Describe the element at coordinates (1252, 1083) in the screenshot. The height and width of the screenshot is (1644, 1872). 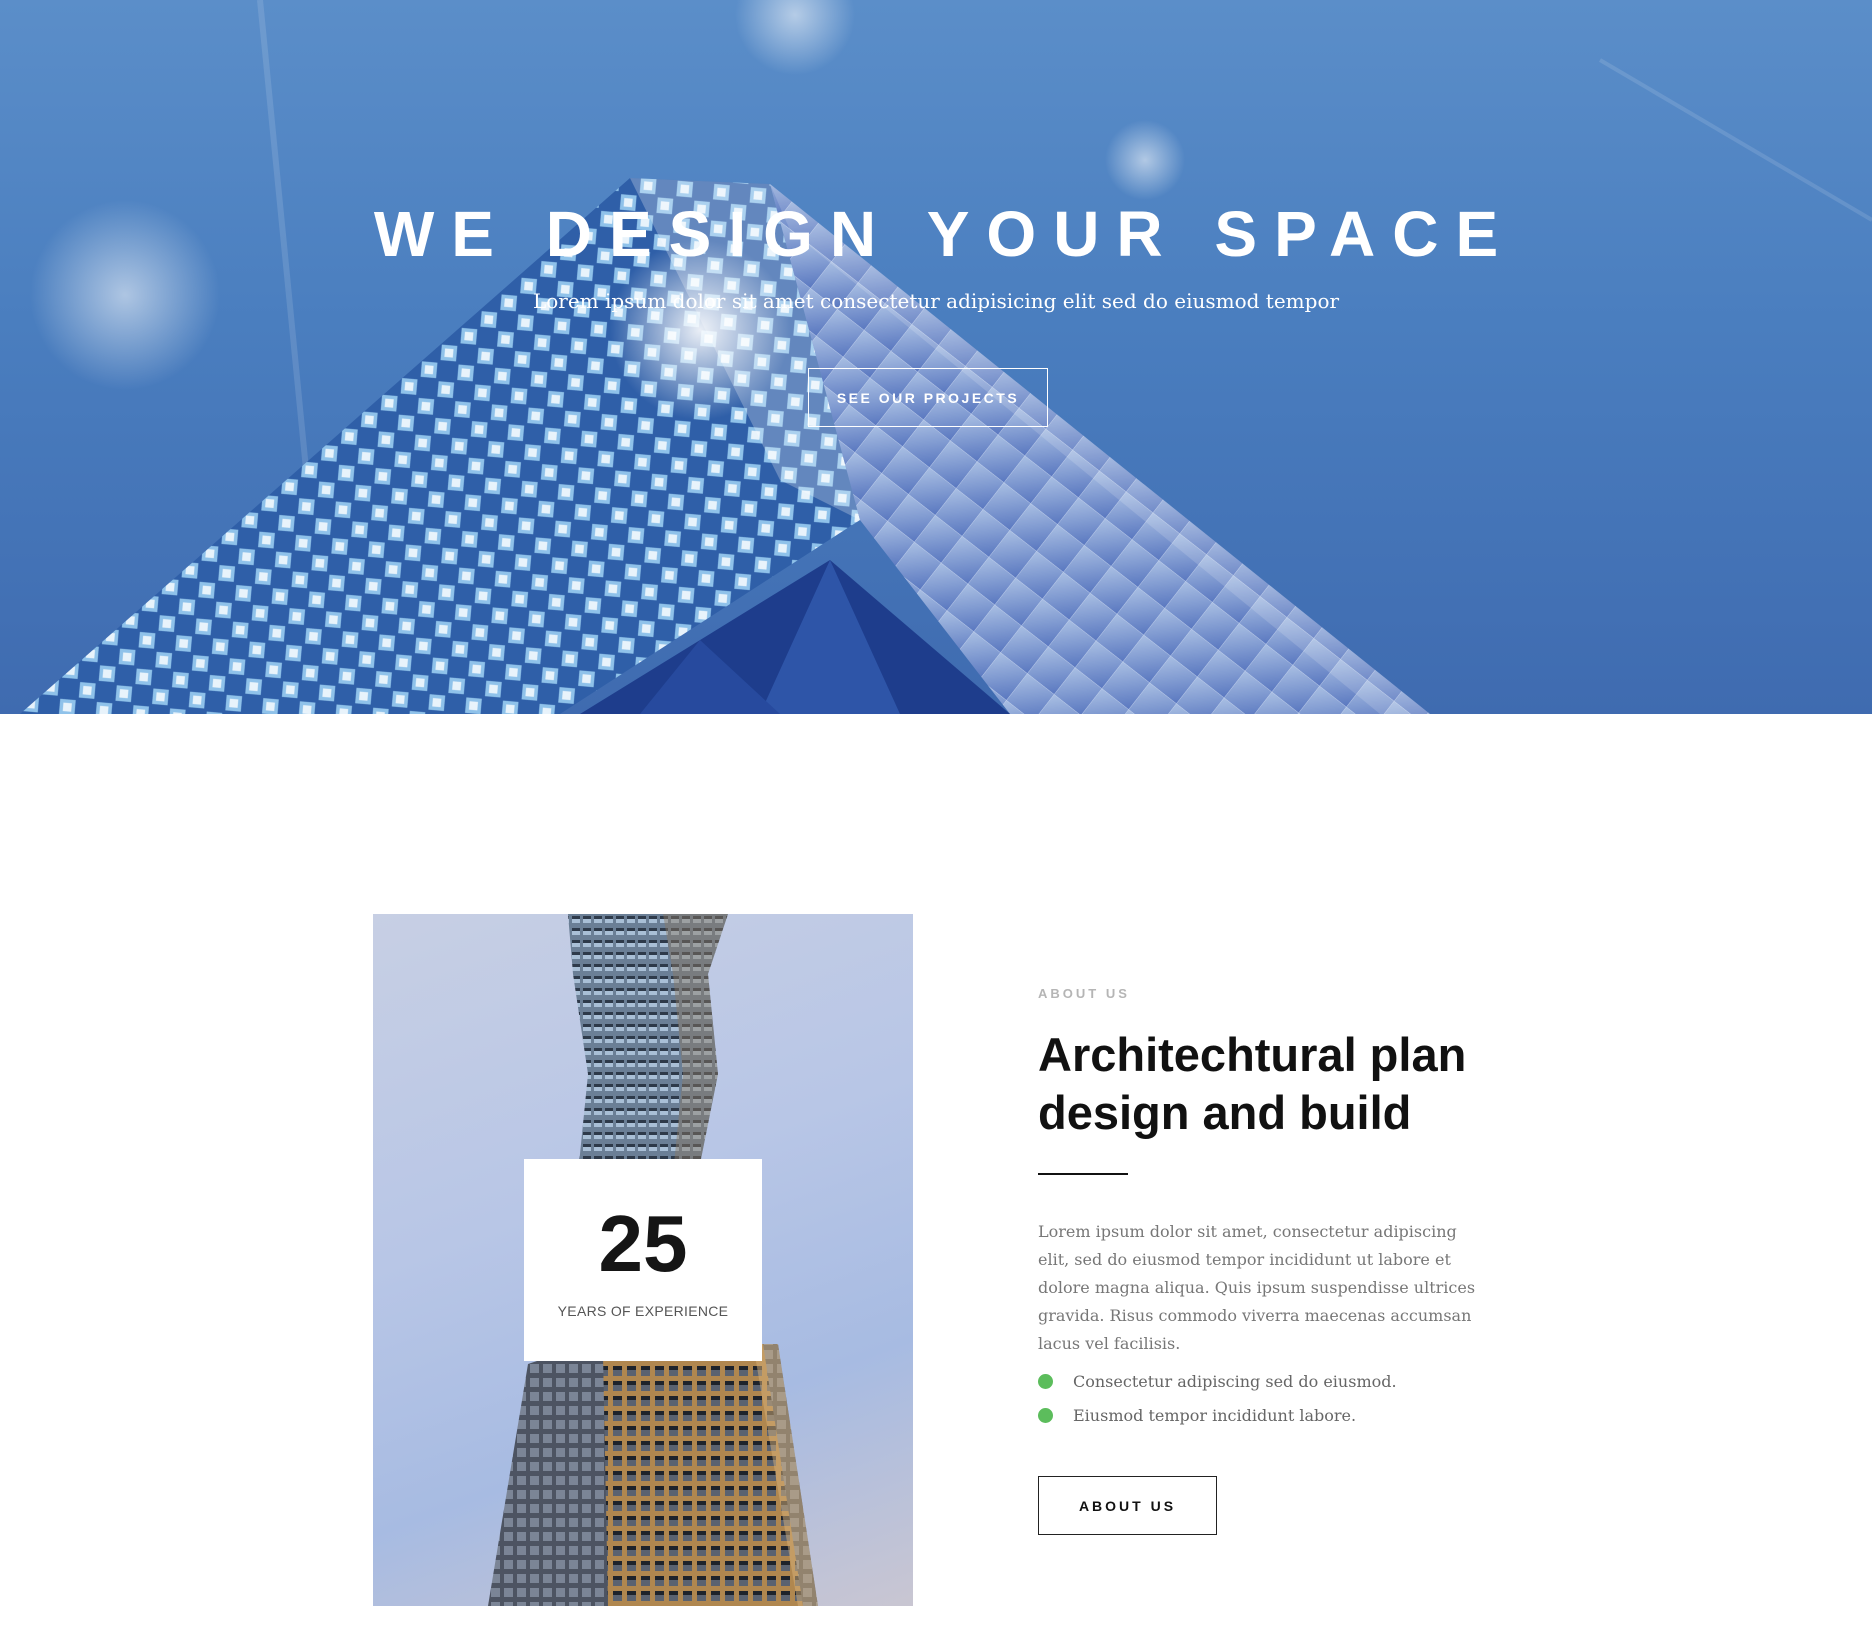
I see `about-heading: Architechtural plan design and build` at that location.